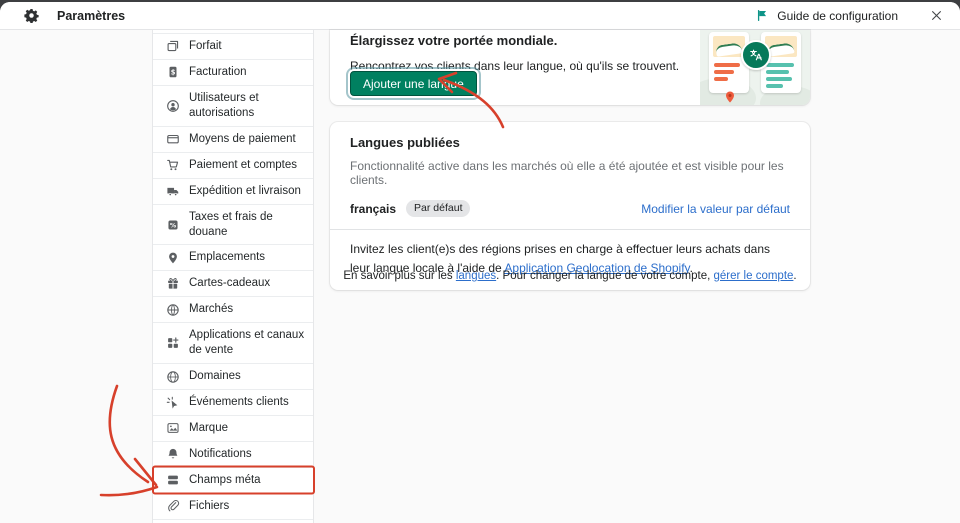 The width and height of the screenshot is (960, 523). I want to click on payment-methods-icon, so click(173, 139).